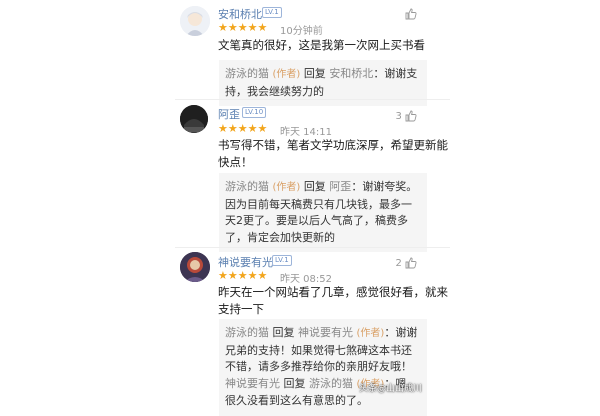 The image size is (600, 416). What do you see at coordinates (331, 383) in the screenshot?
I see `reply-to: 游泳的猫` at bounding box center [331, 383].